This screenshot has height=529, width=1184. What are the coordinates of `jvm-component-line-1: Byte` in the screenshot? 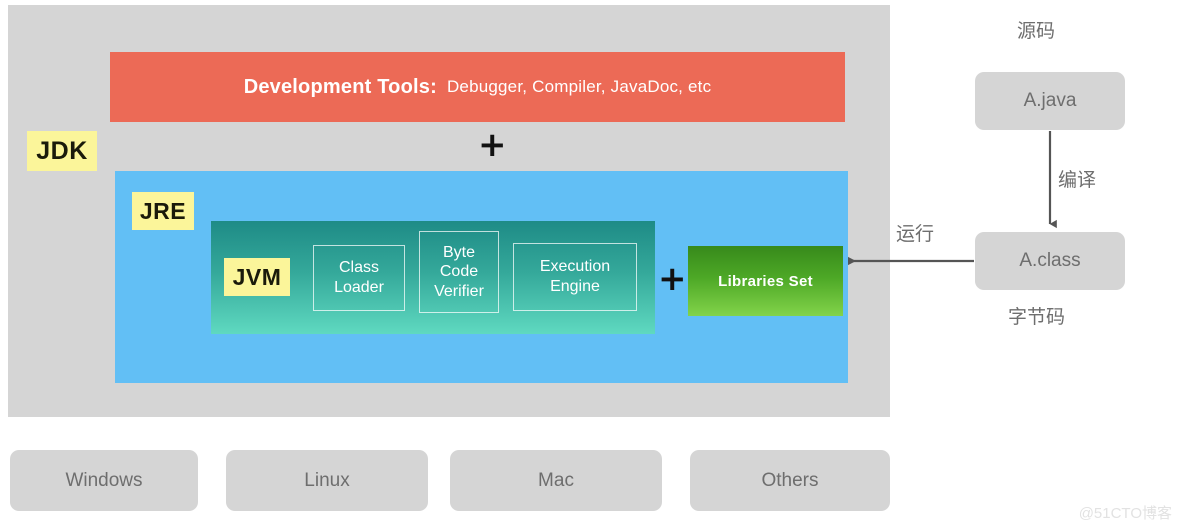 It's located at (458, 252).